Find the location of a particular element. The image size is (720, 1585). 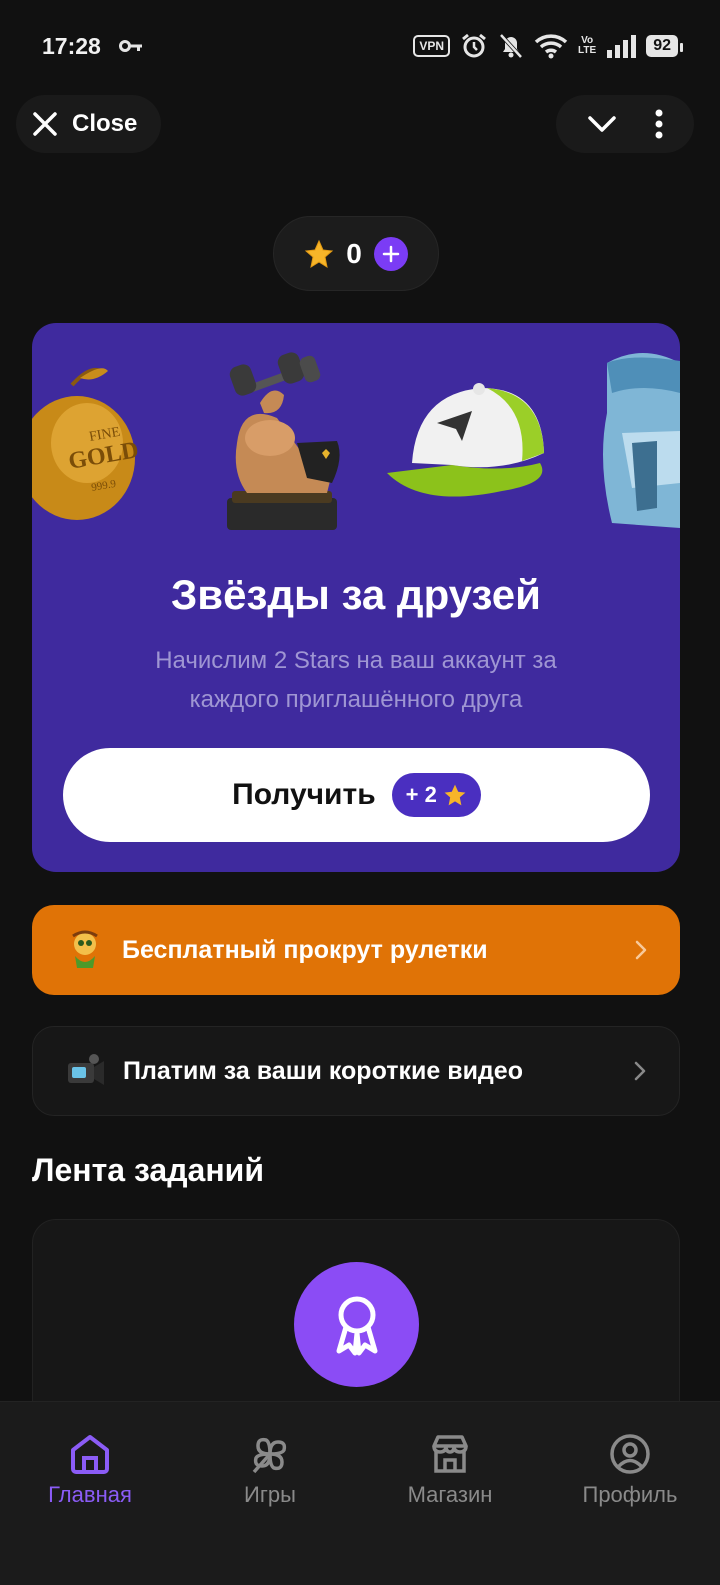

helmet-icon is located at coordinates (641, 440).